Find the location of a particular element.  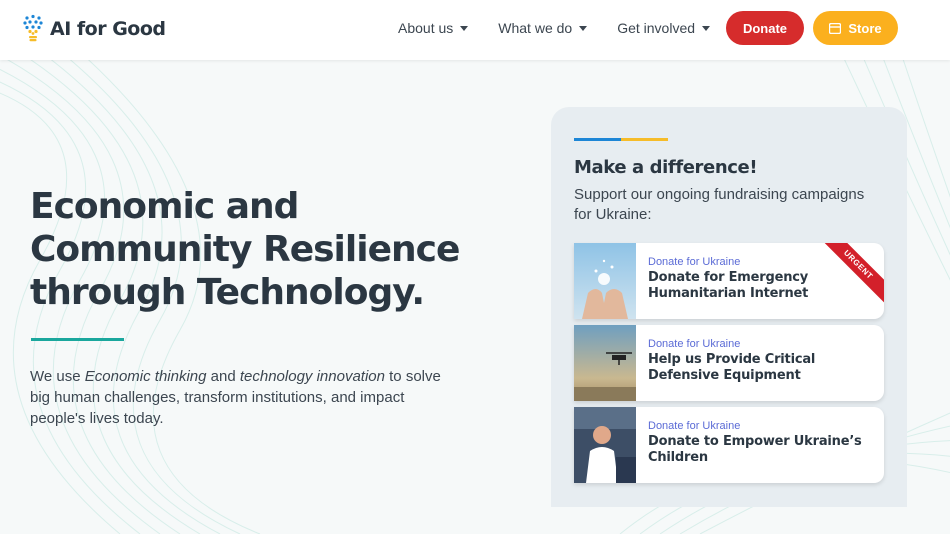

main-nav: About us What we do Get involved is located at coordinates (554, 28).